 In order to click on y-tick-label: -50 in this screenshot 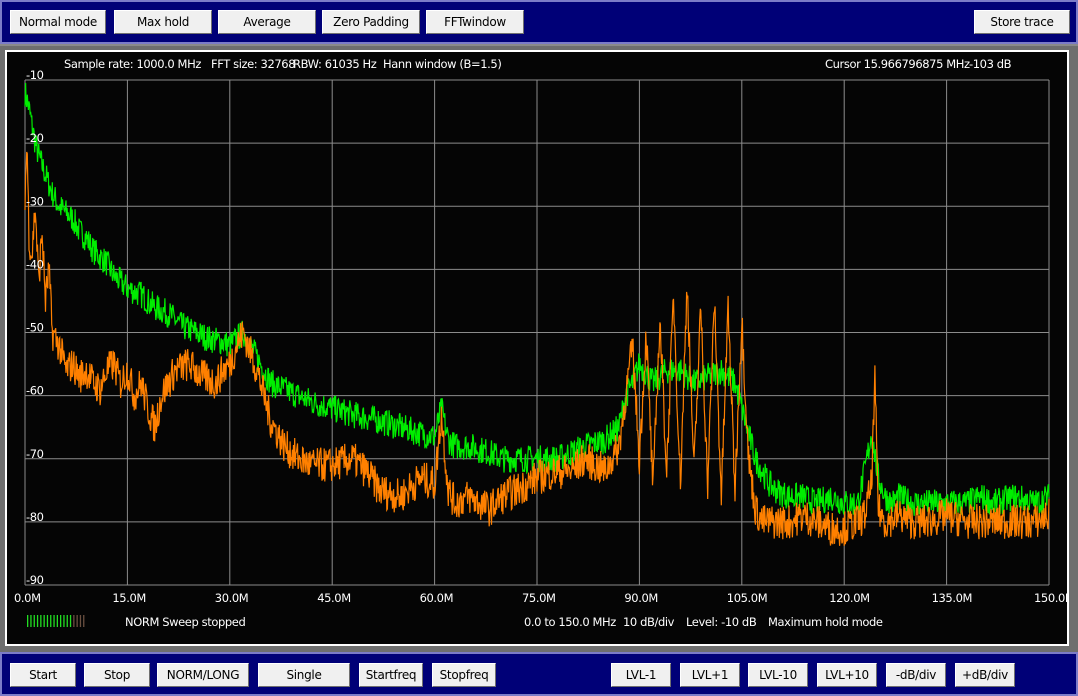, I will do `click(35, 328)`.